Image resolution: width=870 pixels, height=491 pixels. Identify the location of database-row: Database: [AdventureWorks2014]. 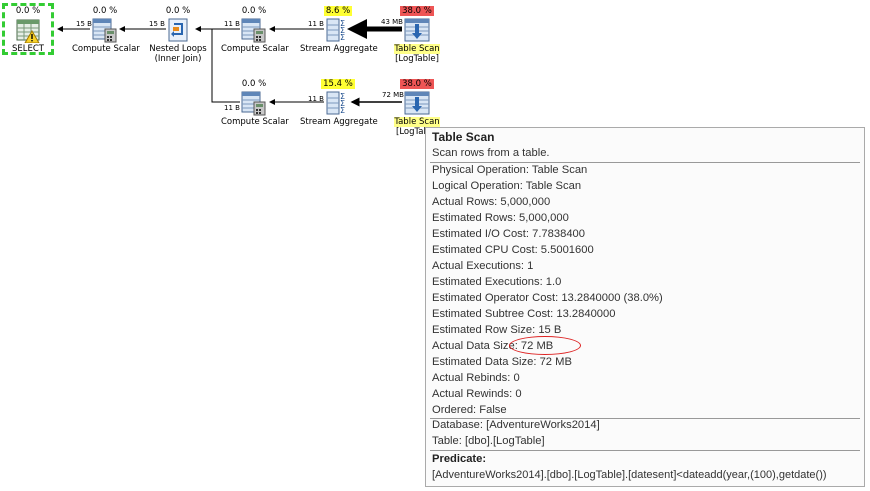
(516, 425).